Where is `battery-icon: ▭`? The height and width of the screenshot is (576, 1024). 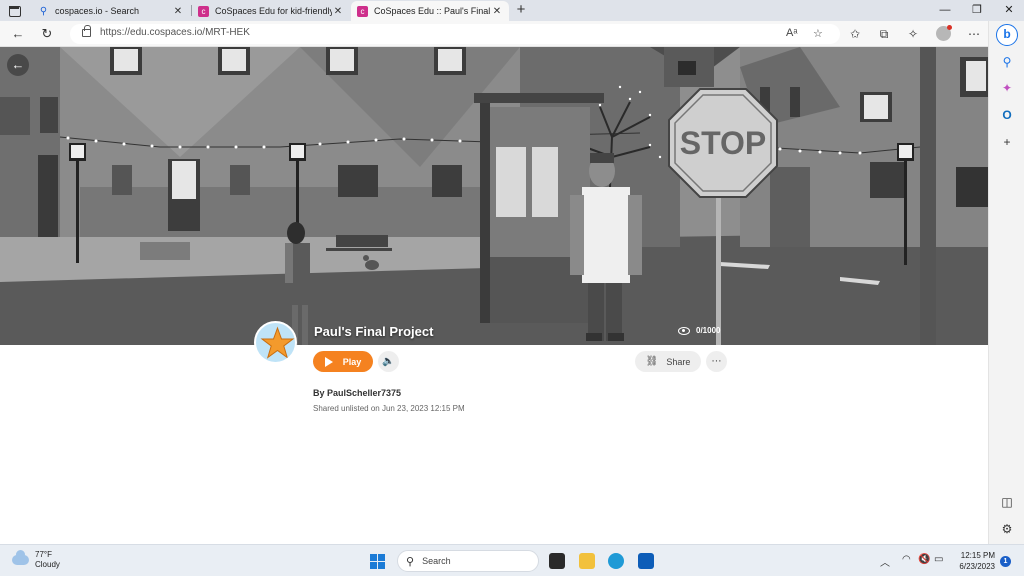 battery-icon: ▭ is located at coordinates (938, 559).